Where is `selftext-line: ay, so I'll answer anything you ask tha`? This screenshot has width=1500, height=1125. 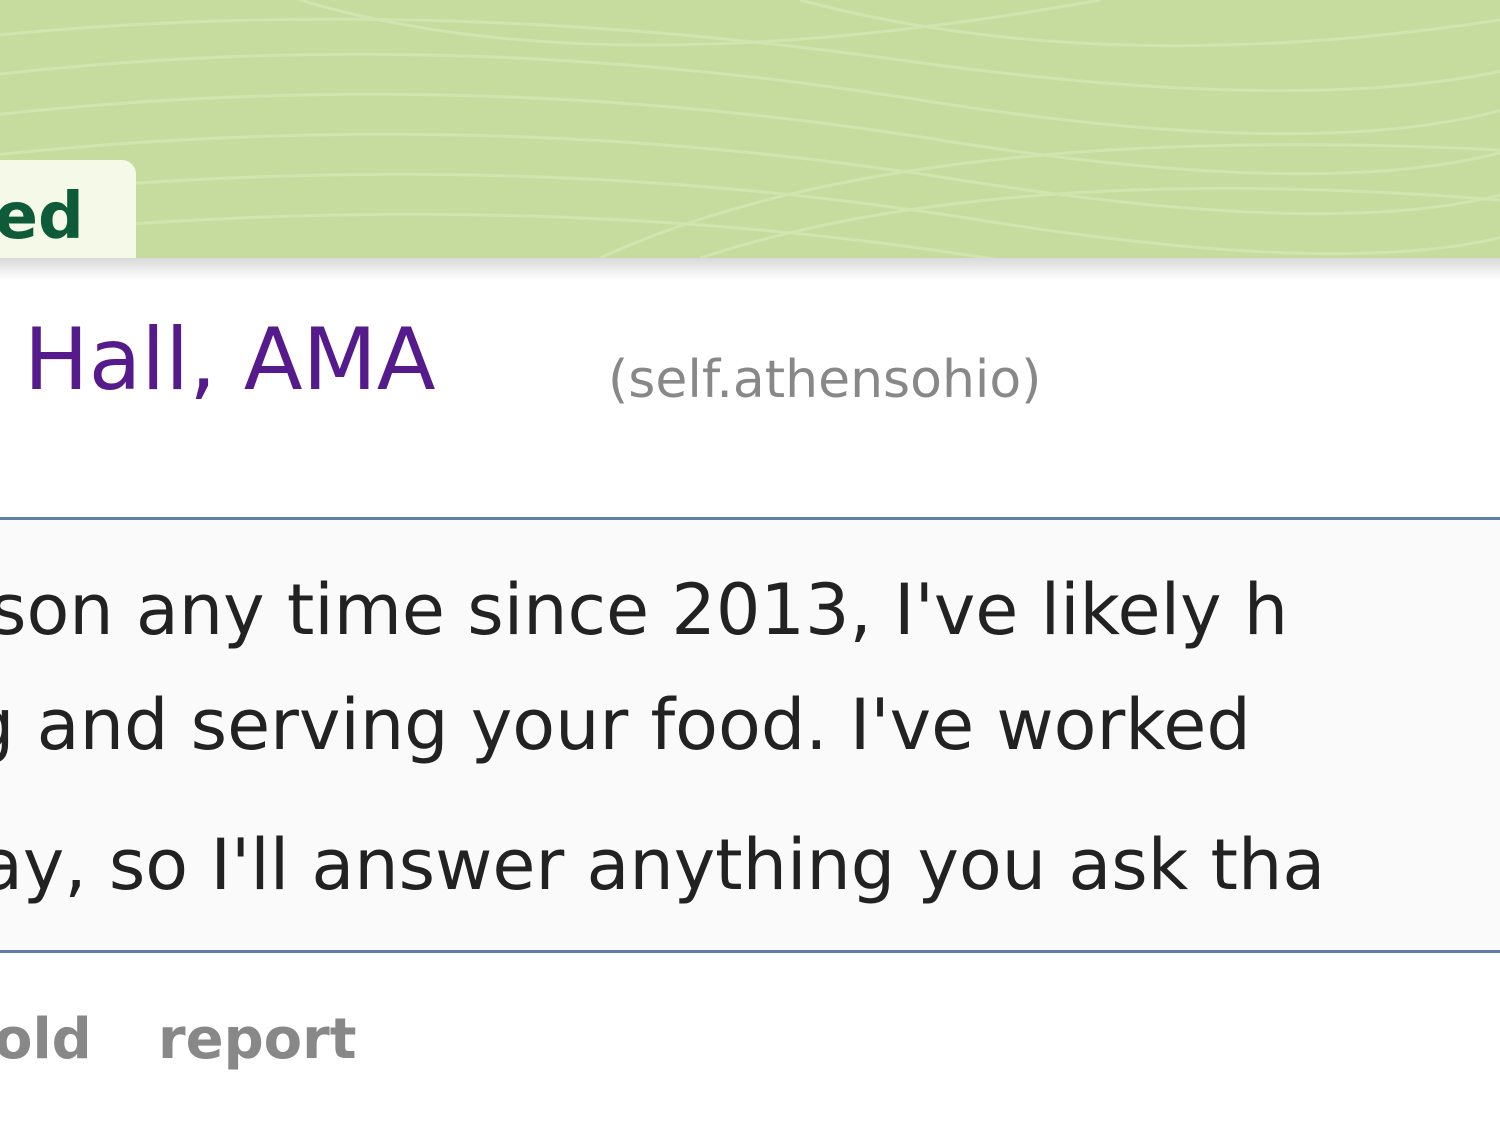 selftext-line: ay, so I'll answer anything you ask tha is located at coordinates (663, 865).